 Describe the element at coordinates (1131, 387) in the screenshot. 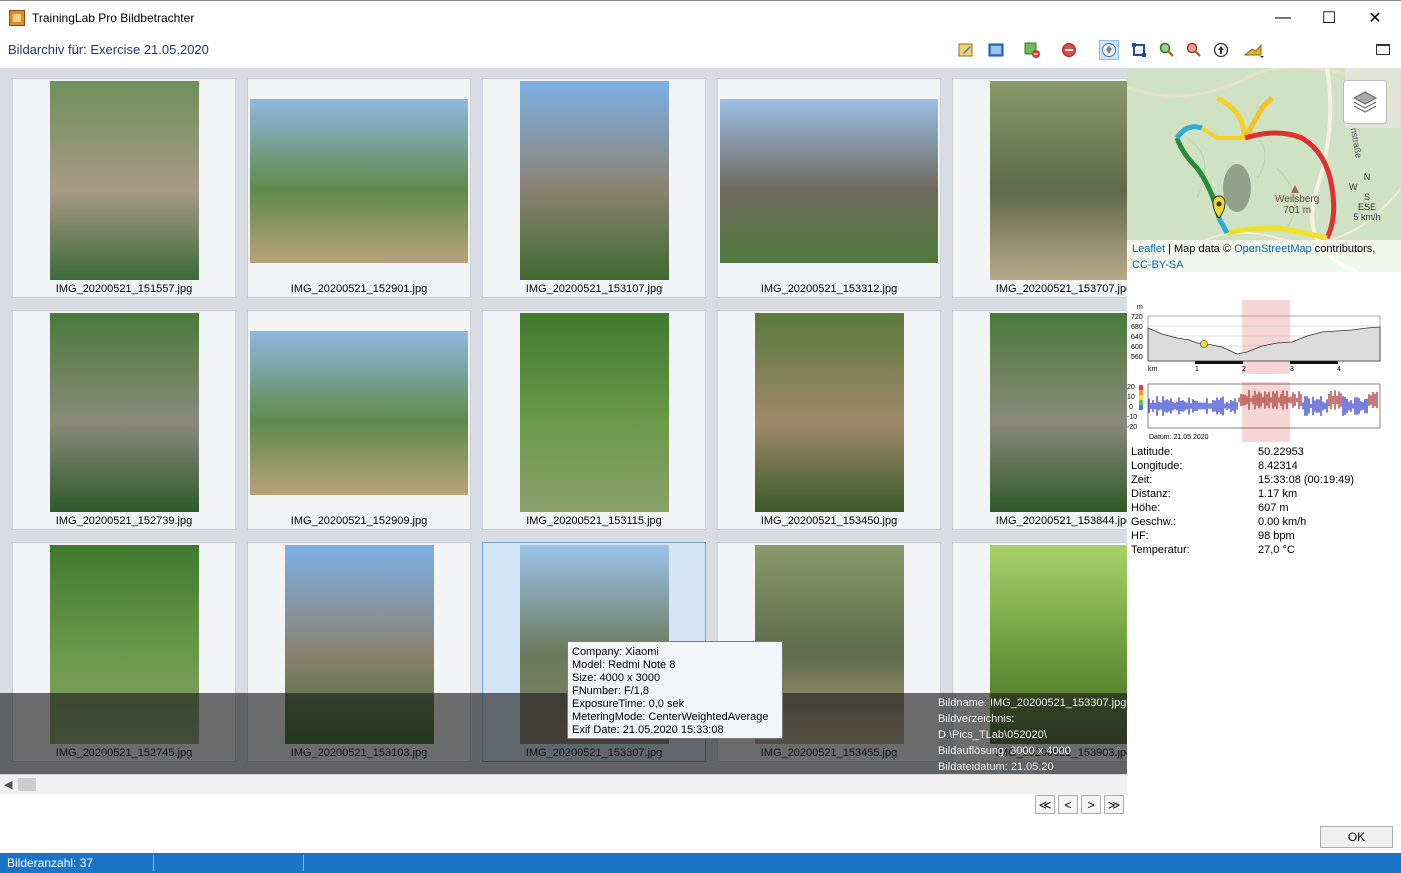

I see `hr-tick: 20` at that location.